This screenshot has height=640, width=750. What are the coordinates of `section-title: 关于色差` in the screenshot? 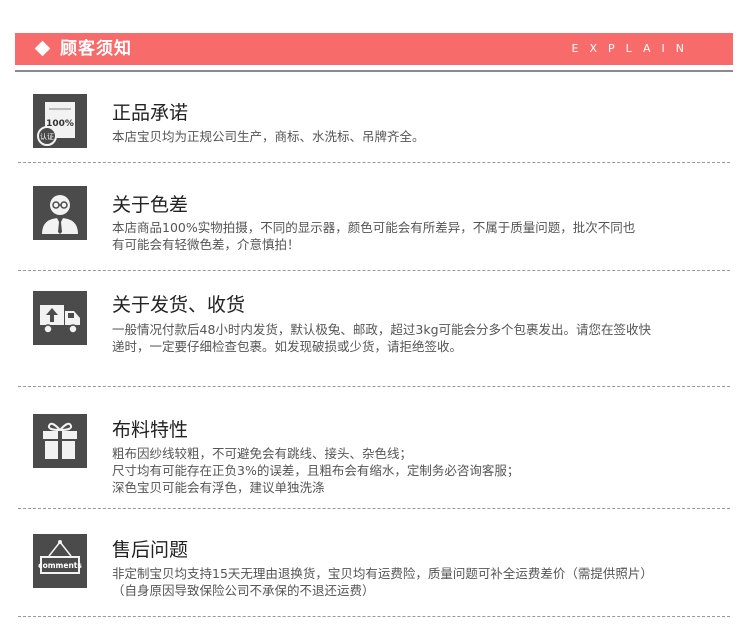 It's located at (150, 205).